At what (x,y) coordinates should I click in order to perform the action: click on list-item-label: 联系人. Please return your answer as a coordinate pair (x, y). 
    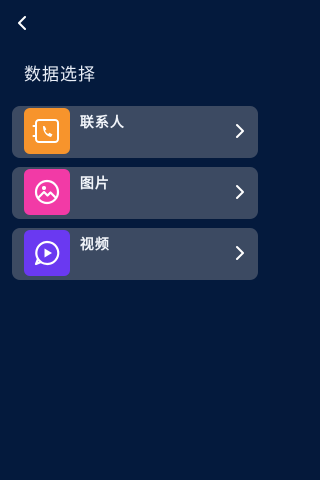
    Looking at the image, I should click on (102, 123).